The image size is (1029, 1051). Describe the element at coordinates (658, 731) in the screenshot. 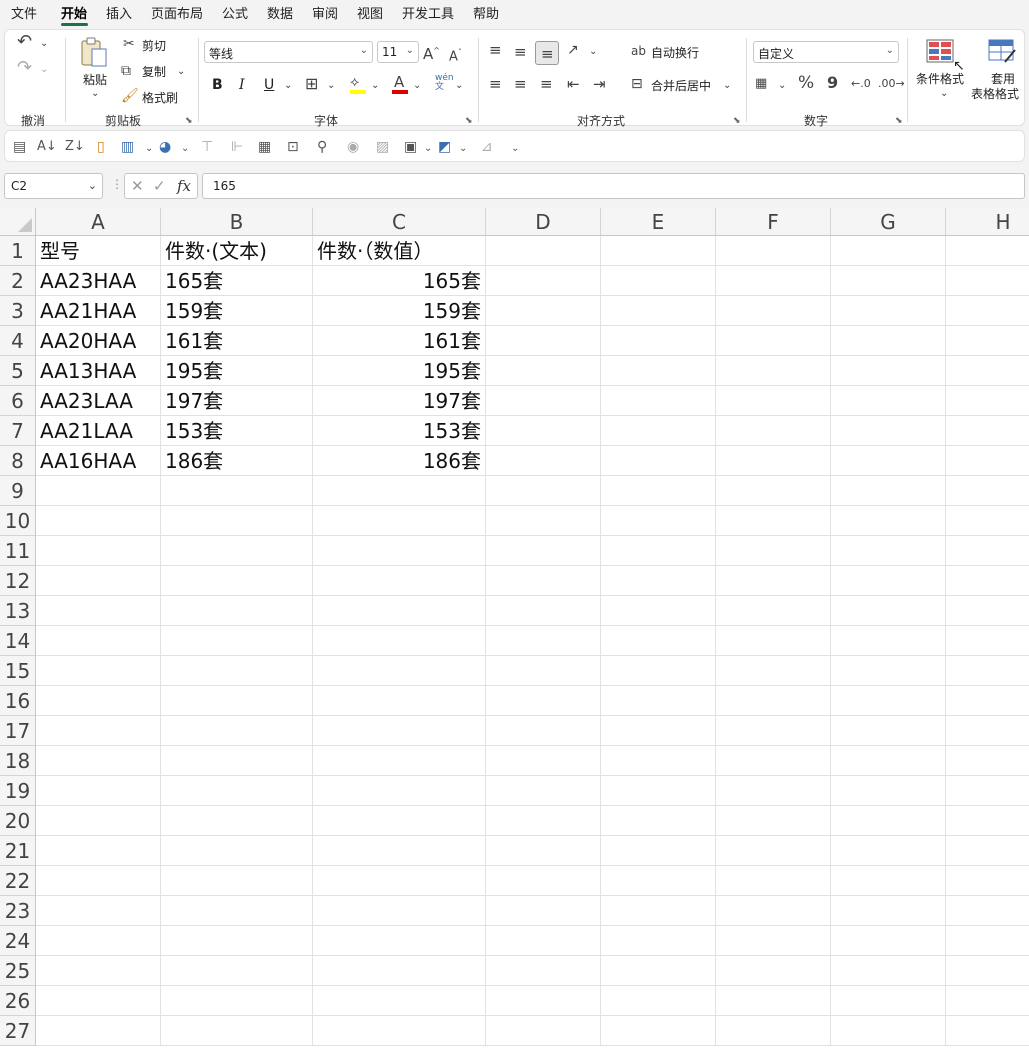

I see `cell-e17` at that location.